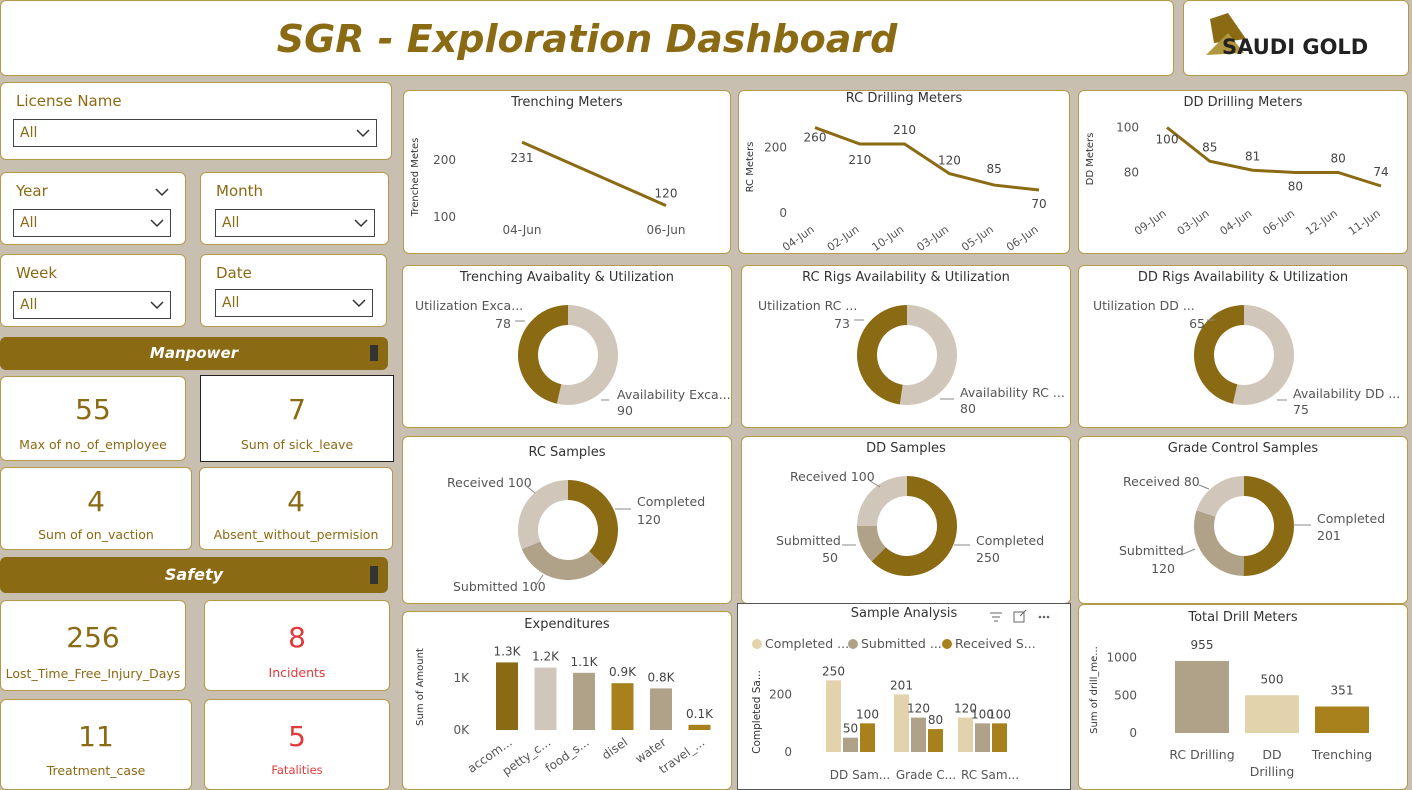 The image size is (1412, 790). Describe the element at coordinates (1022, 238) in the screenshot. I see `x-tick-label: 06-Jun` at that location.